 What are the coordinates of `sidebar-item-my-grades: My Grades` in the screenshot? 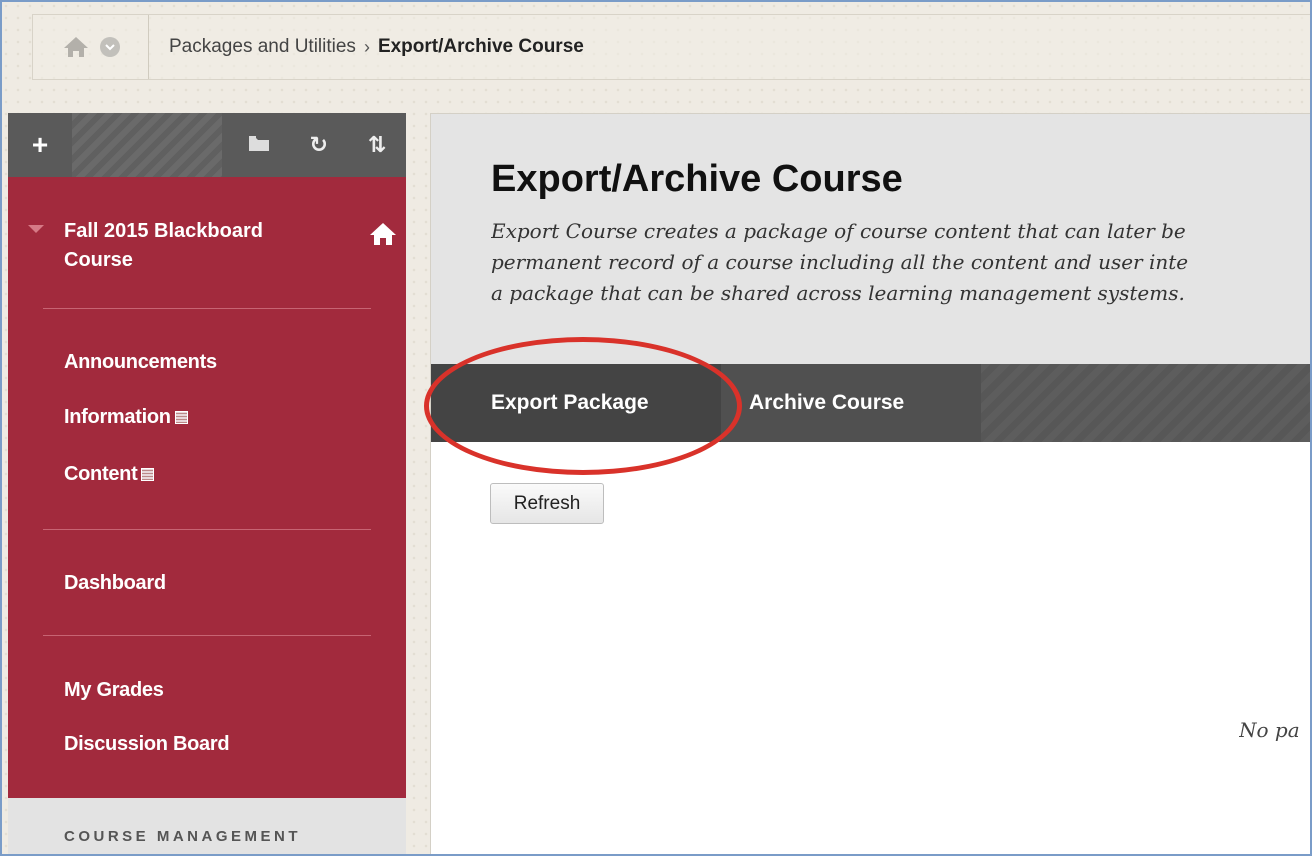 It's located at (114, 690).